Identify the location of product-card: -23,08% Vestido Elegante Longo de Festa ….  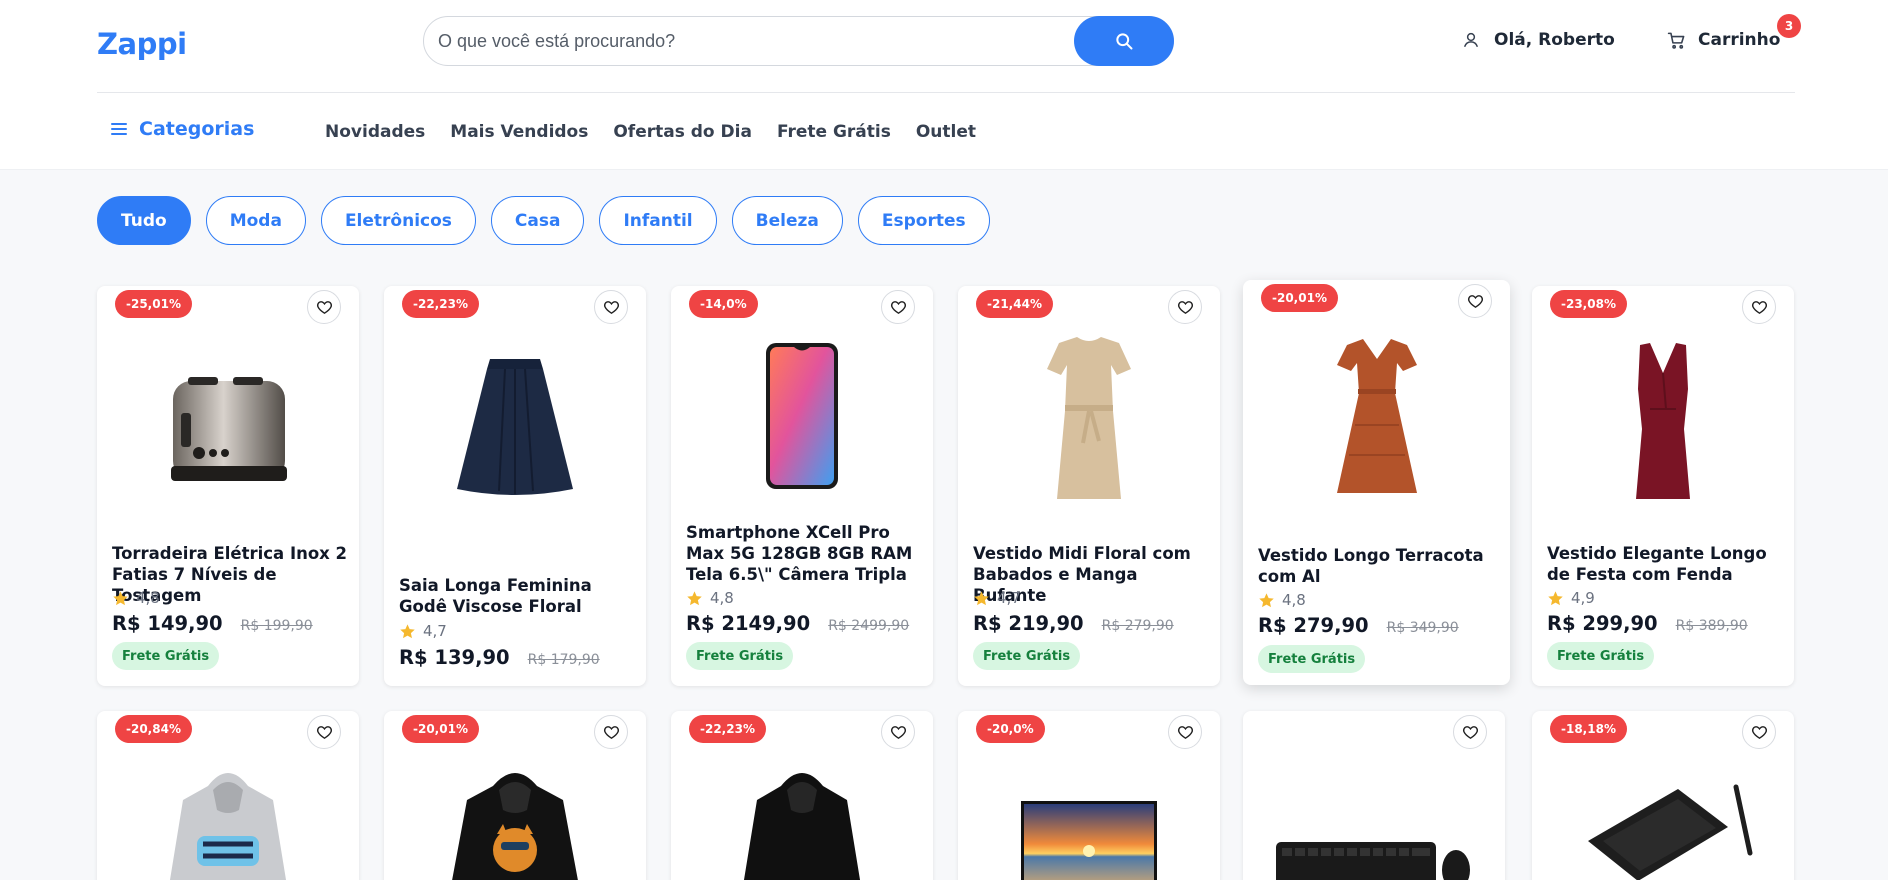
(1663, 486).